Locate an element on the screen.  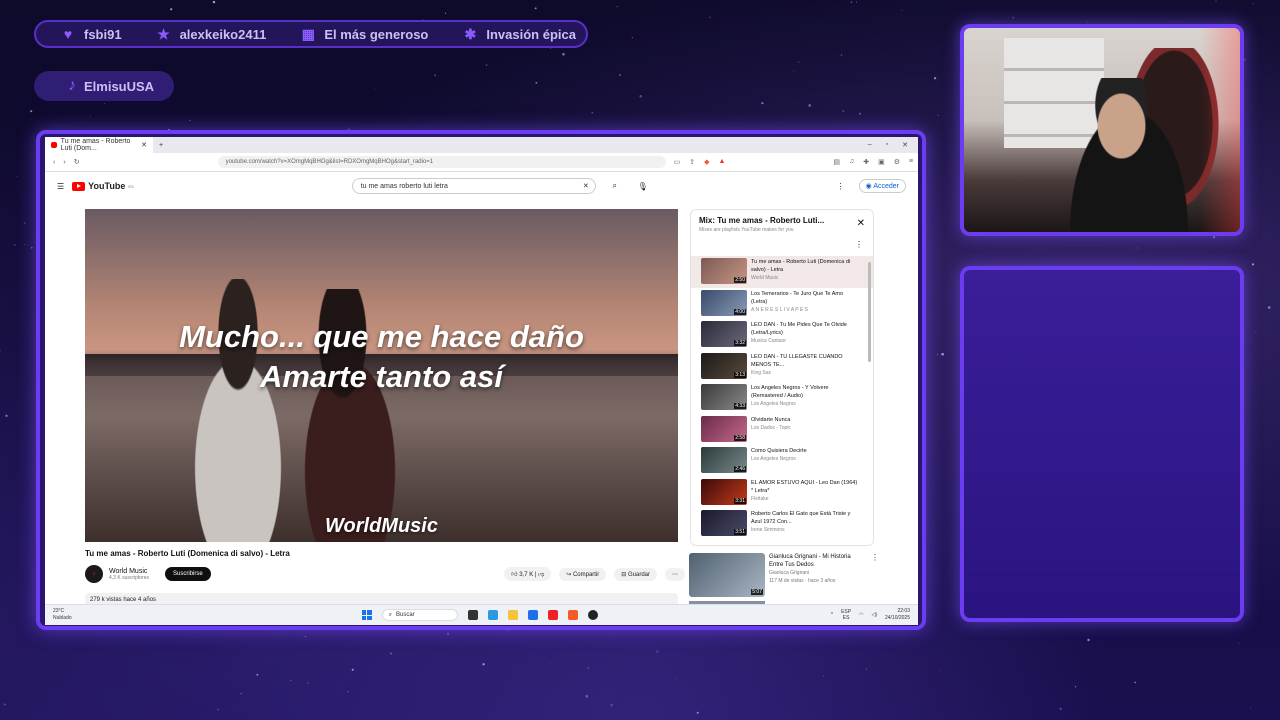
more-actions-button: ⋯ is located at coordinates (675, 574).